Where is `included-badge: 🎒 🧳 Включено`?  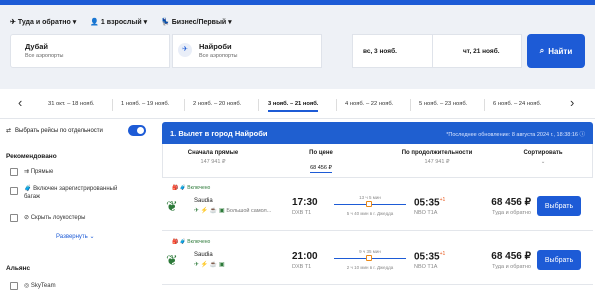
included-badge: 🎒 🧳 Включено is located at coordinates (191, 188).